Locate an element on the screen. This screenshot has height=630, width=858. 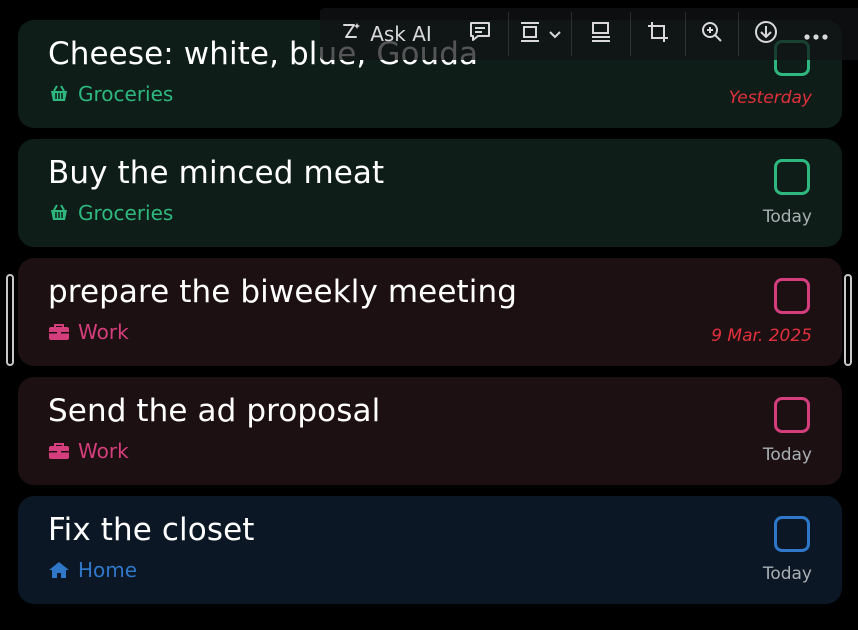
download-button is located at coordinates (766, 34).